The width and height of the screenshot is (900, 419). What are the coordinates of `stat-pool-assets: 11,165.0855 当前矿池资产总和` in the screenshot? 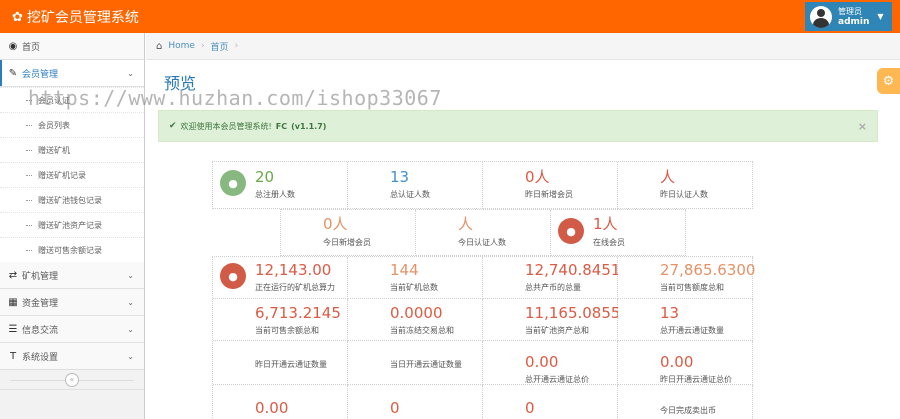 It's located at (551, 320).